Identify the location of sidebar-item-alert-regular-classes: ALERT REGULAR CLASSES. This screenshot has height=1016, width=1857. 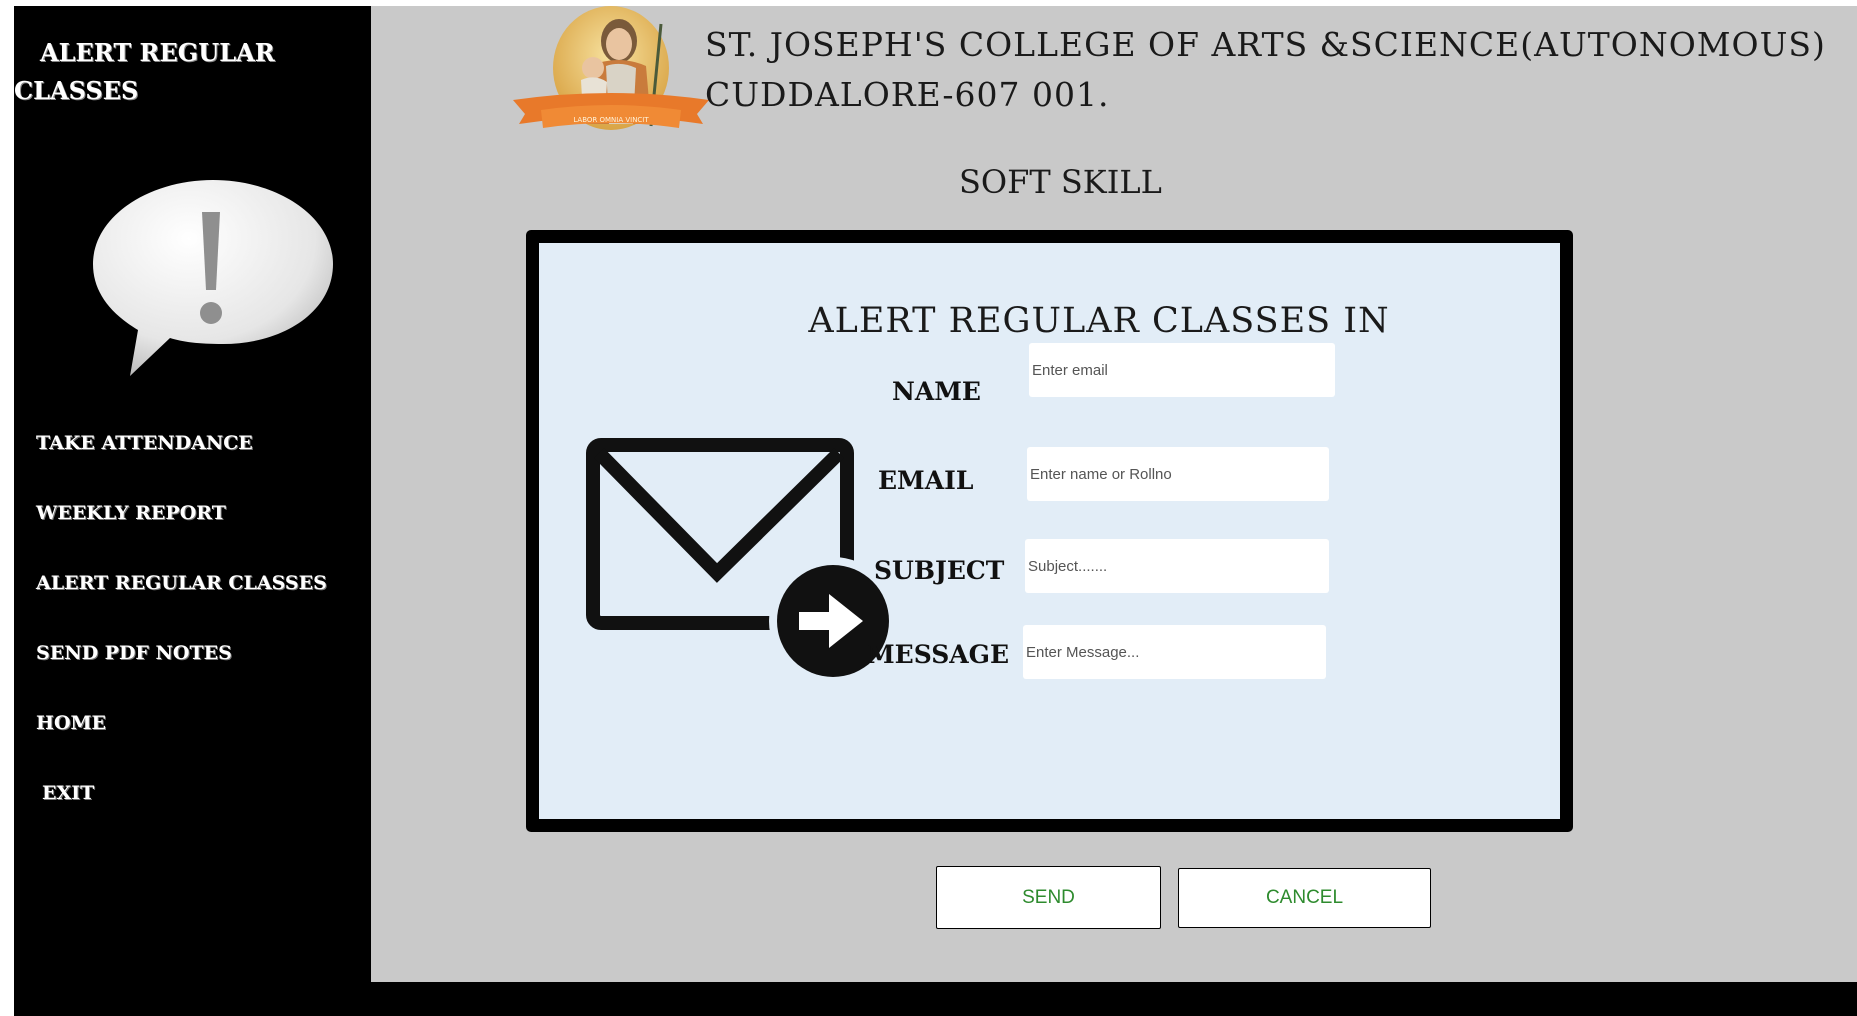
(181, 583).